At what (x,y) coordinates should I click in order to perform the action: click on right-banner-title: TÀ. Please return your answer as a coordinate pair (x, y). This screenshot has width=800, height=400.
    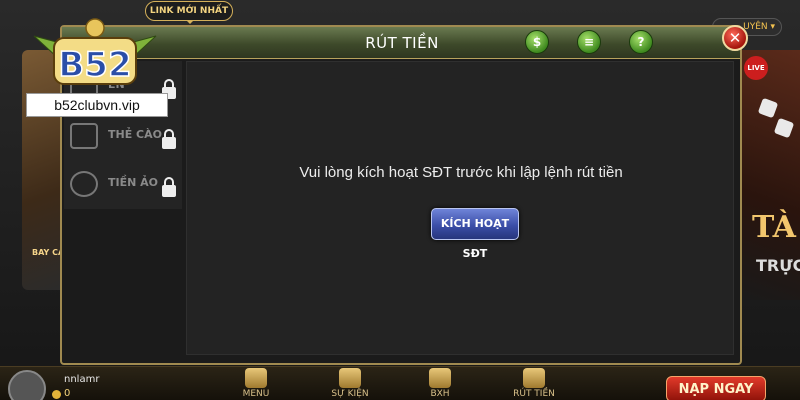
    Looking at the image, I should click on (774, 227).